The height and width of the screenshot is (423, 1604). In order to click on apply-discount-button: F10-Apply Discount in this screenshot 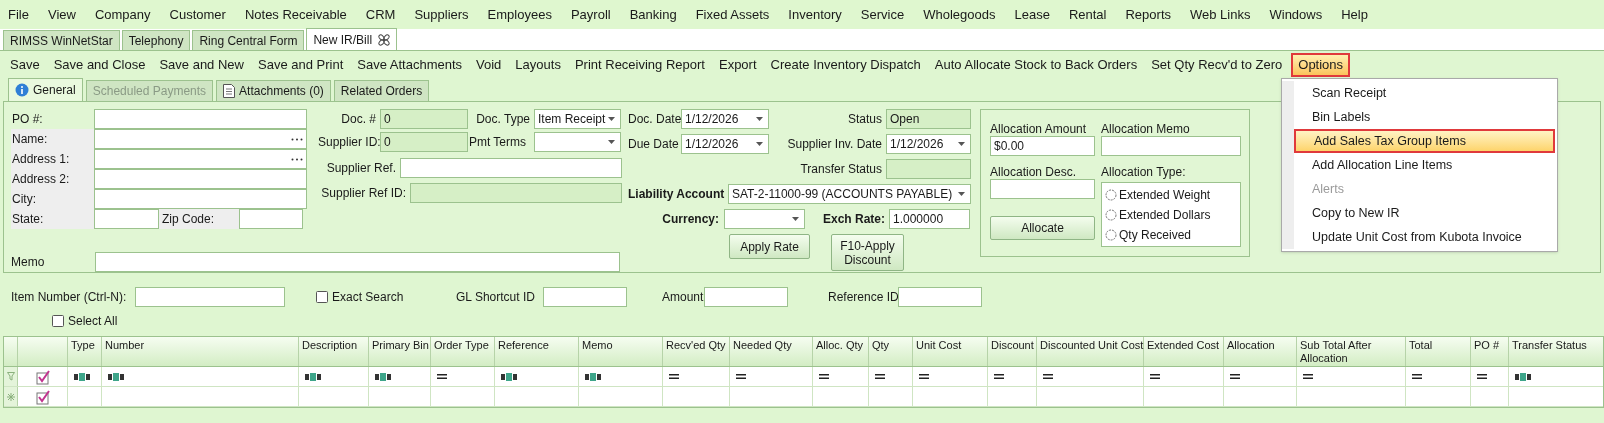, I will do `click(867, 252)`.